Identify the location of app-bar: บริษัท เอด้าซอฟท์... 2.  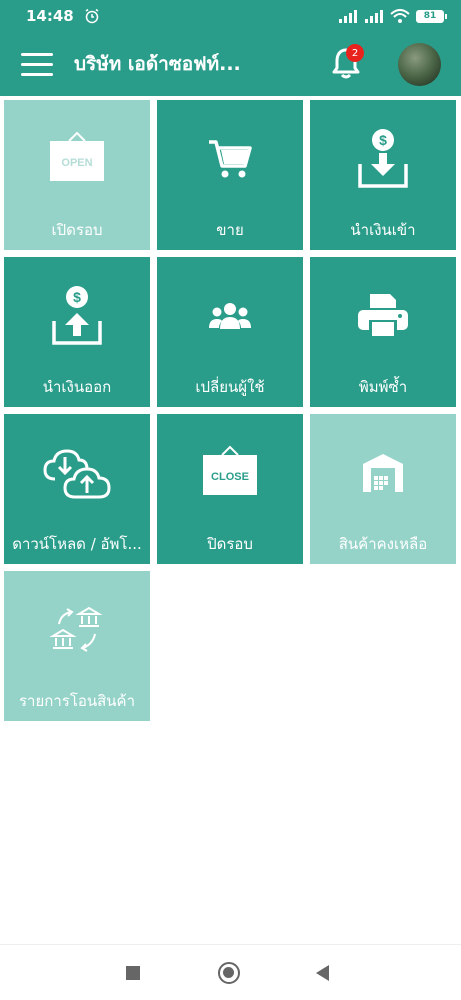
(230, 64).